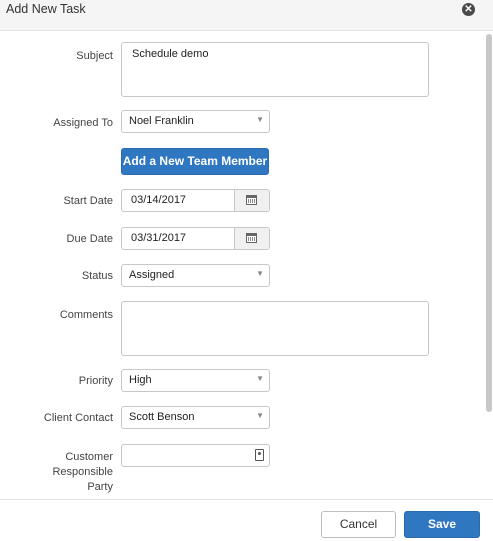 The height and width of the screenshot is (541, 493). Describe the element at coordinates (88, 201) in the screenshot. I see `start-date-label: Start Date` at that location.